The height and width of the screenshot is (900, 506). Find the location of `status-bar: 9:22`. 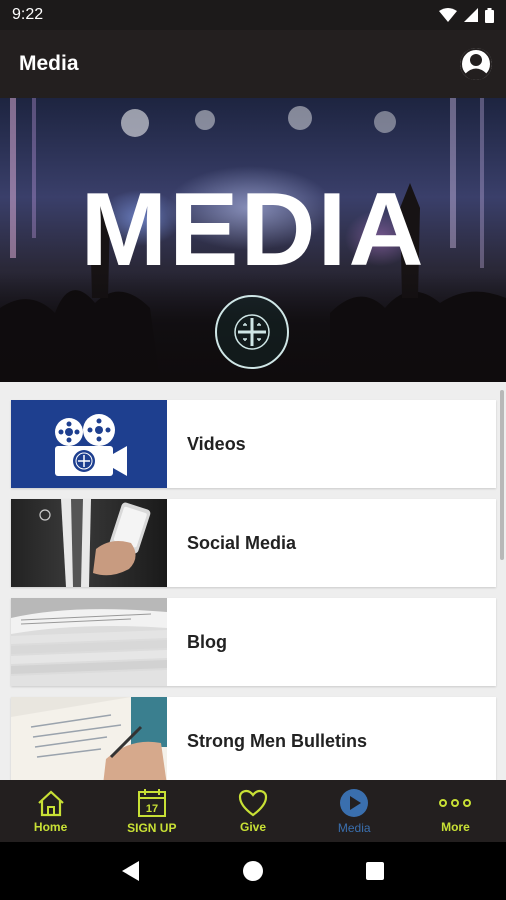

status-bar: 9:22 is located at coordinates (253, 15).